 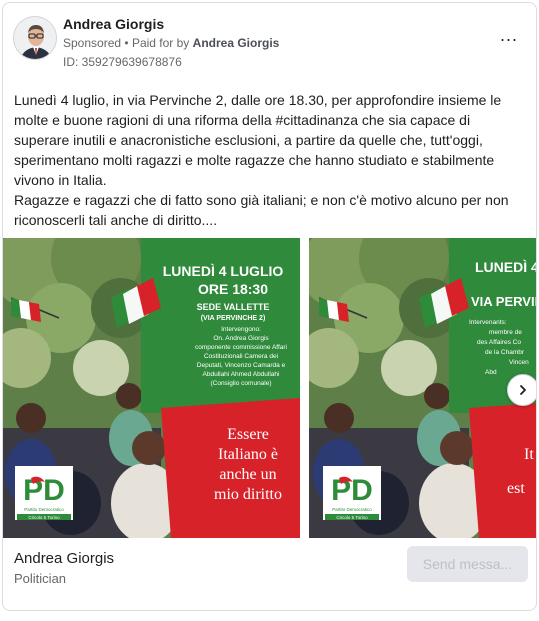 I want to click on poster-venue-detail: (VIA PERVINCHE 2), so click(x=233, y=318).